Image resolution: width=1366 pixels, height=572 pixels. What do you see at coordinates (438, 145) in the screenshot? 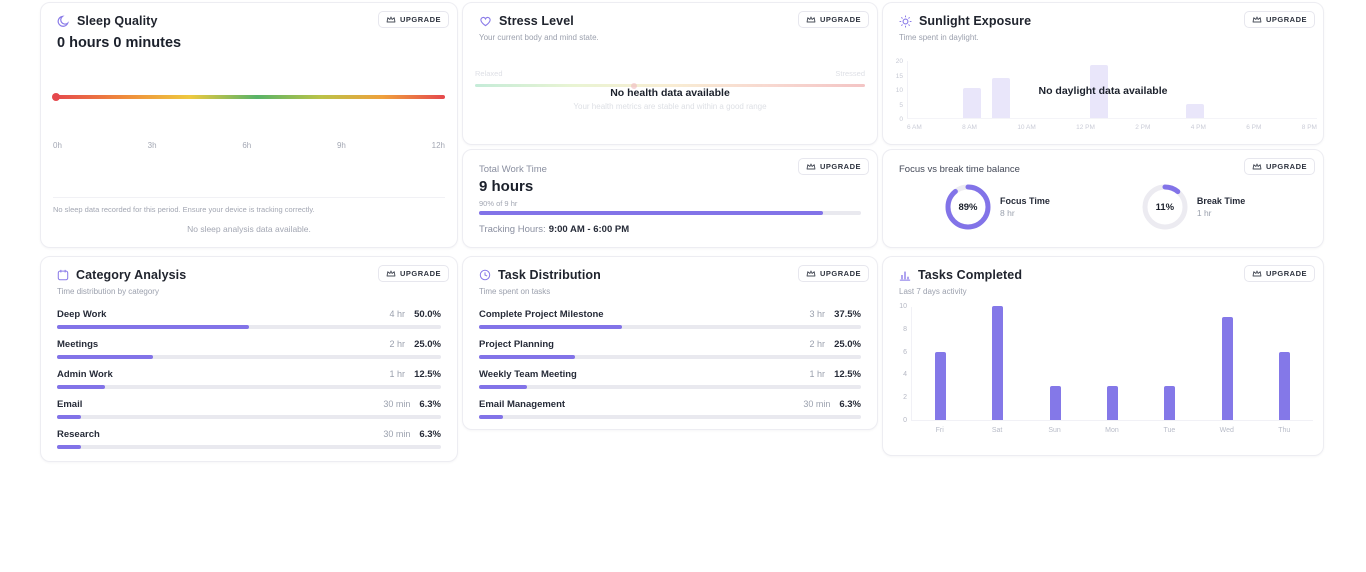
I see `axis-label: 12h` at bounding box center [438, 145].